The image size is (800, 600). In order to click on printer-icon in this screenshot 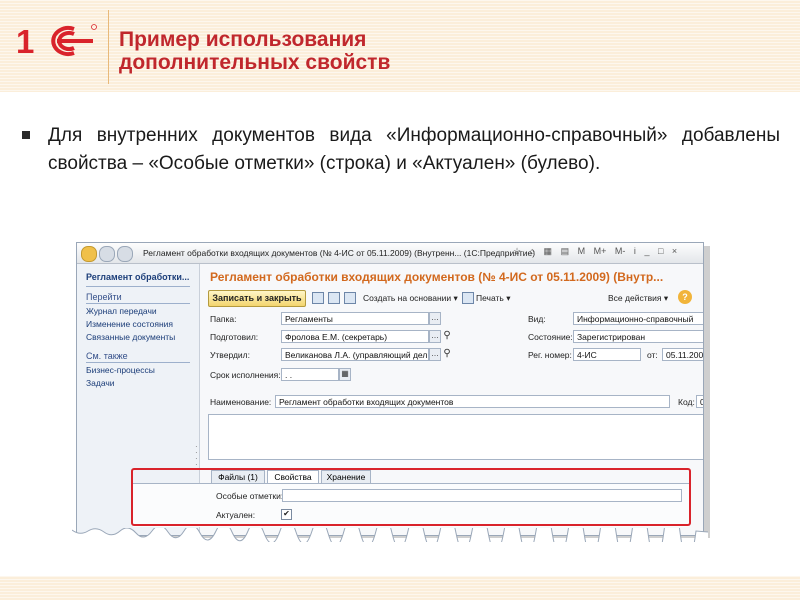, I will do `click(468, 298)`.